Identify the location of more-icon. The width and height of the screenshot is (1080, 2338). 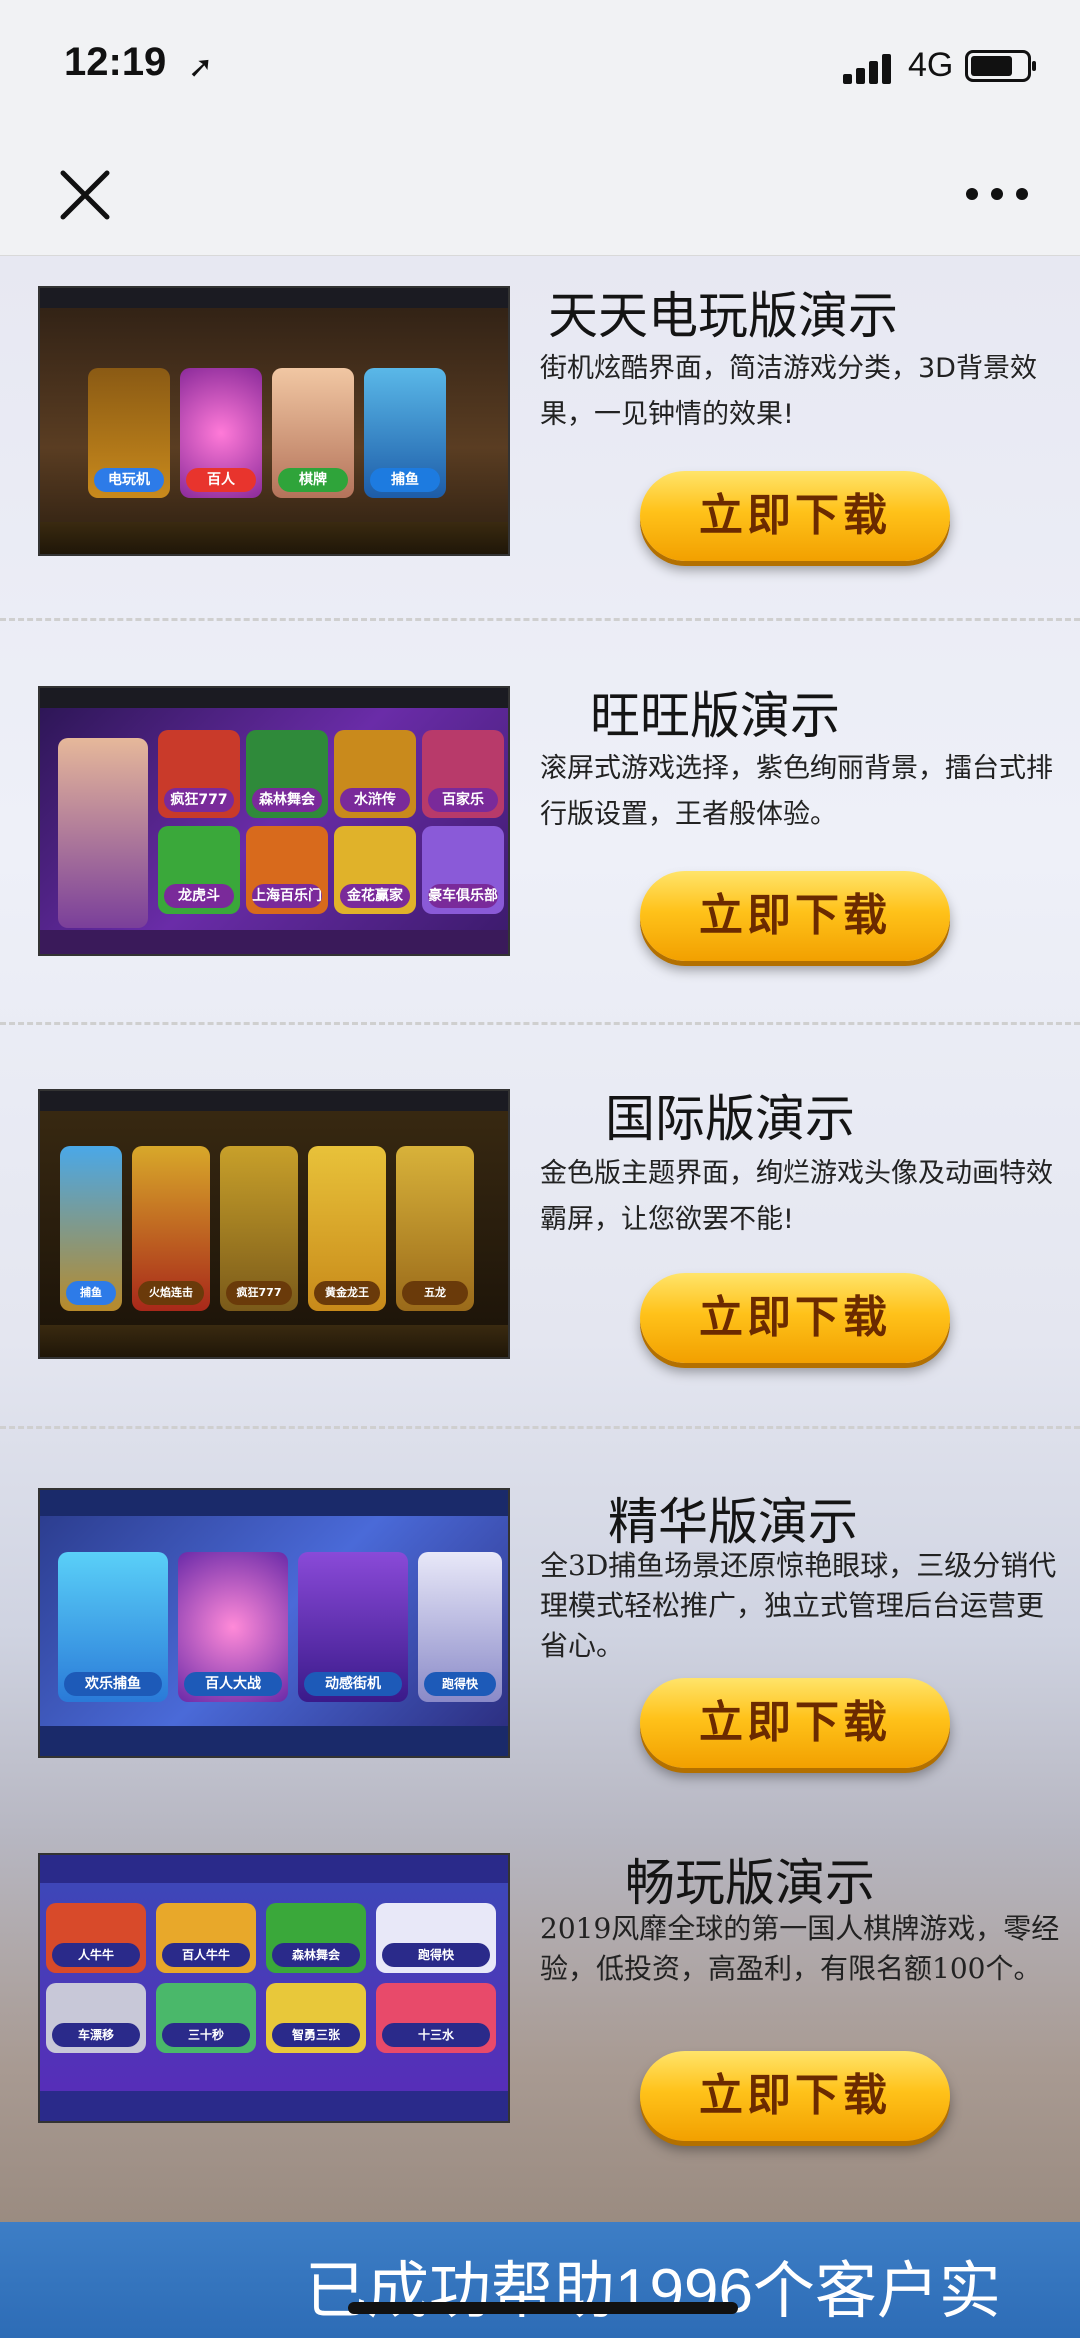
(997, 194).